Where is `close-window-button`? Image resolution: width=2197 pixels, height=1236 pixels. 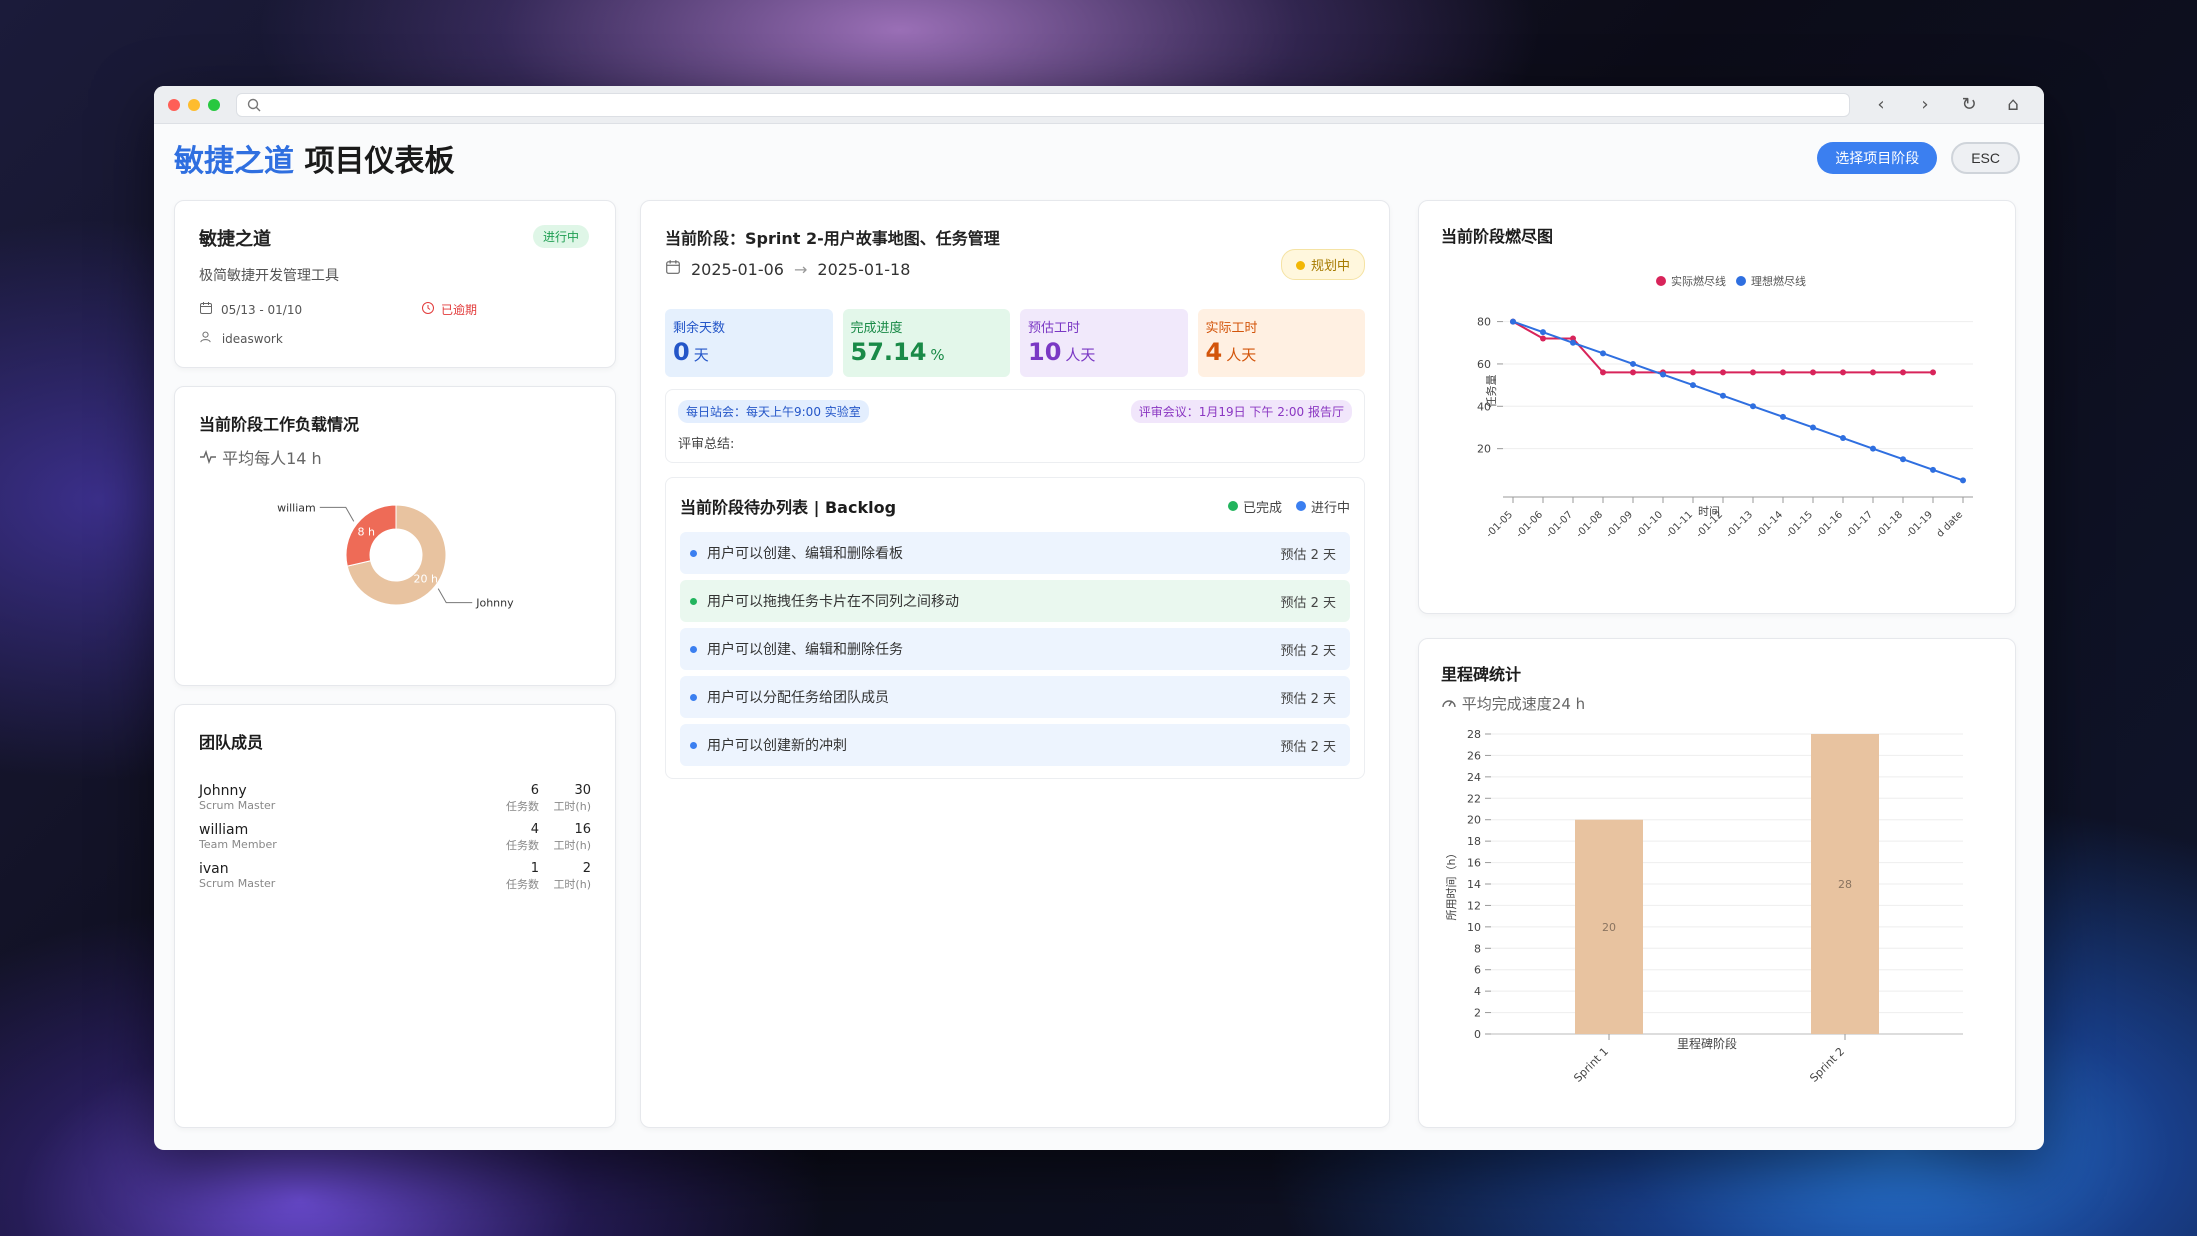
close-window-button is located at coordinates (174, 104).